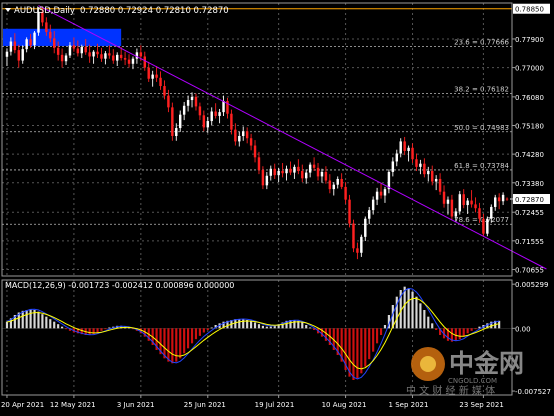 This screenshot has width=554, height=416. Describe the element at coordinates (529, 184) in the screenshot. I see `price-tick-label: 0.73380` at that location.